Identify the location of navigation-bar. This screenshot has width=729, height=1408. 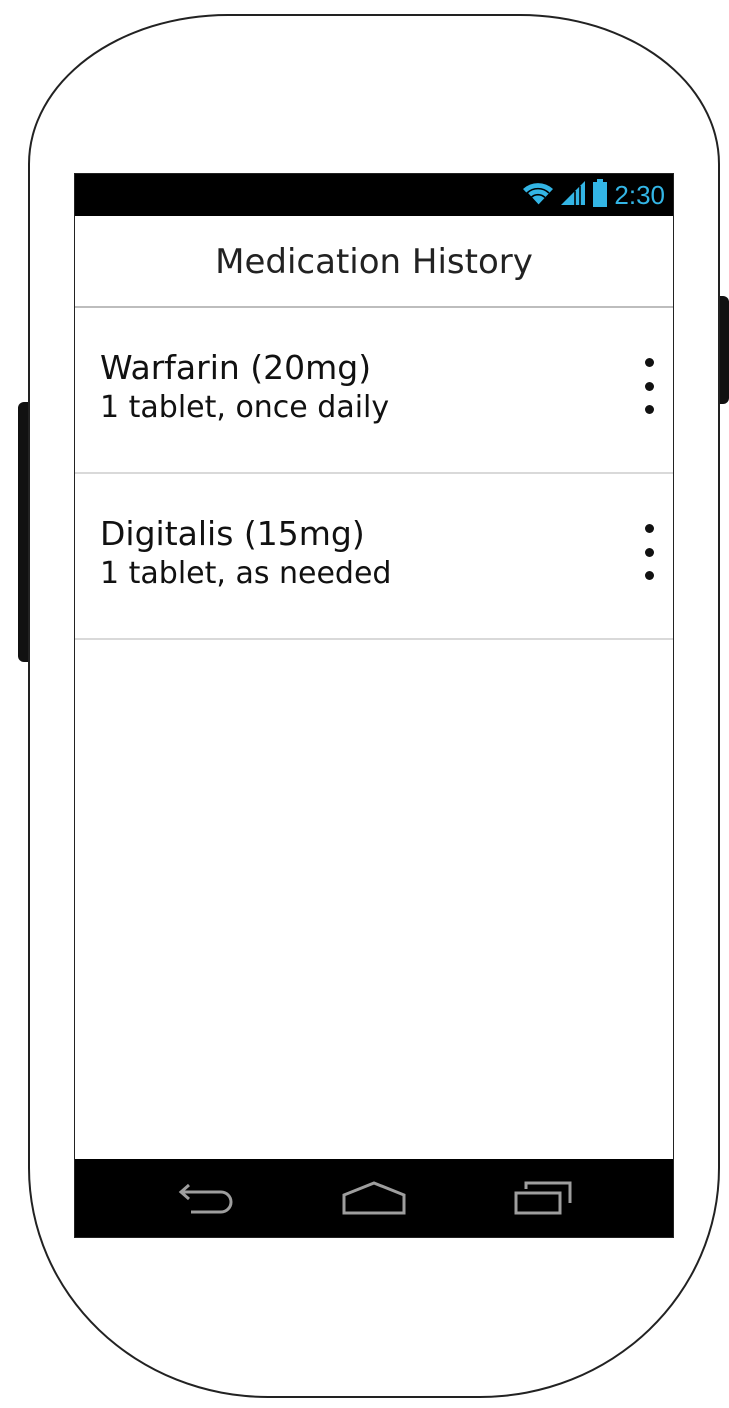
(374, 1198).